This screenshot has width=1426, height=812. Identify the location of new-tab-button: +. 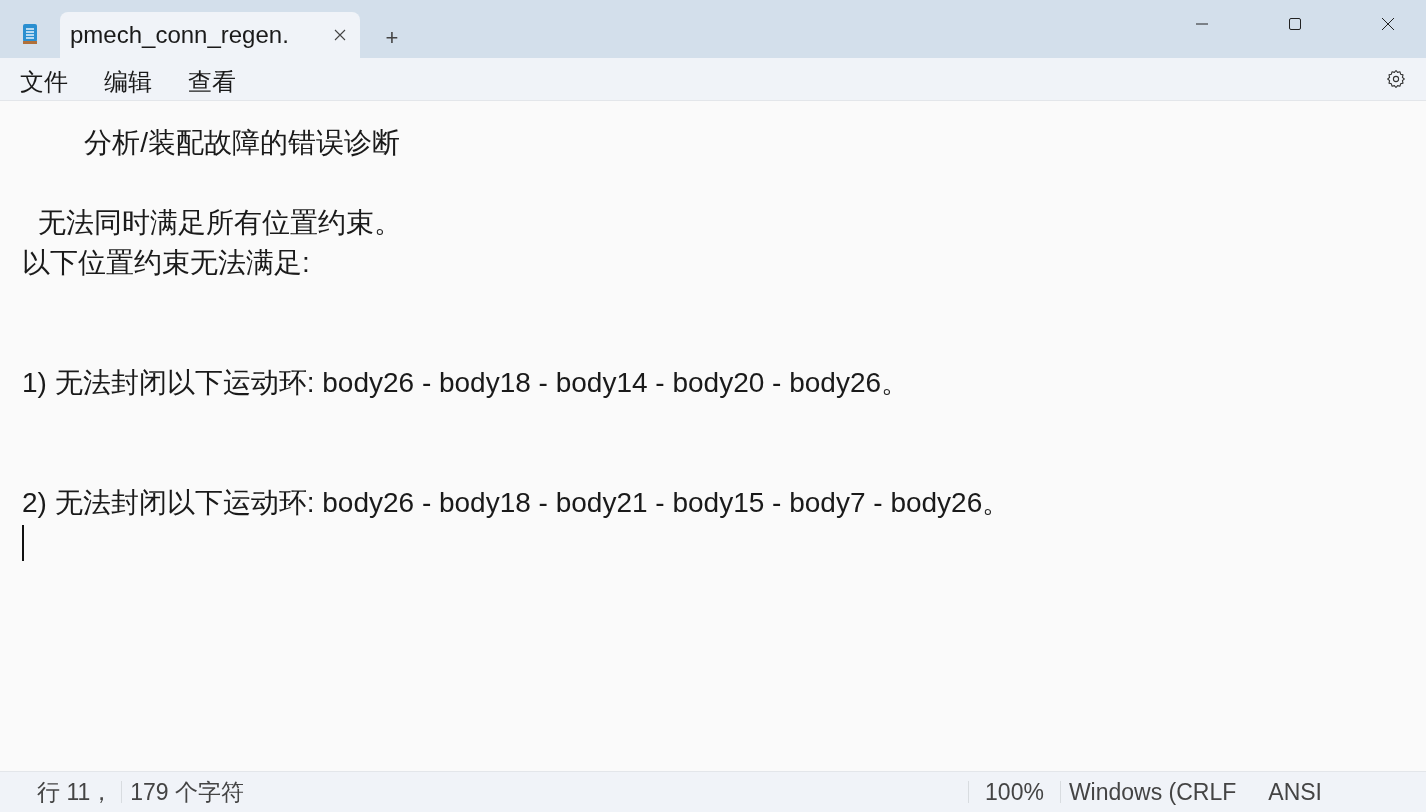
(392, 38).